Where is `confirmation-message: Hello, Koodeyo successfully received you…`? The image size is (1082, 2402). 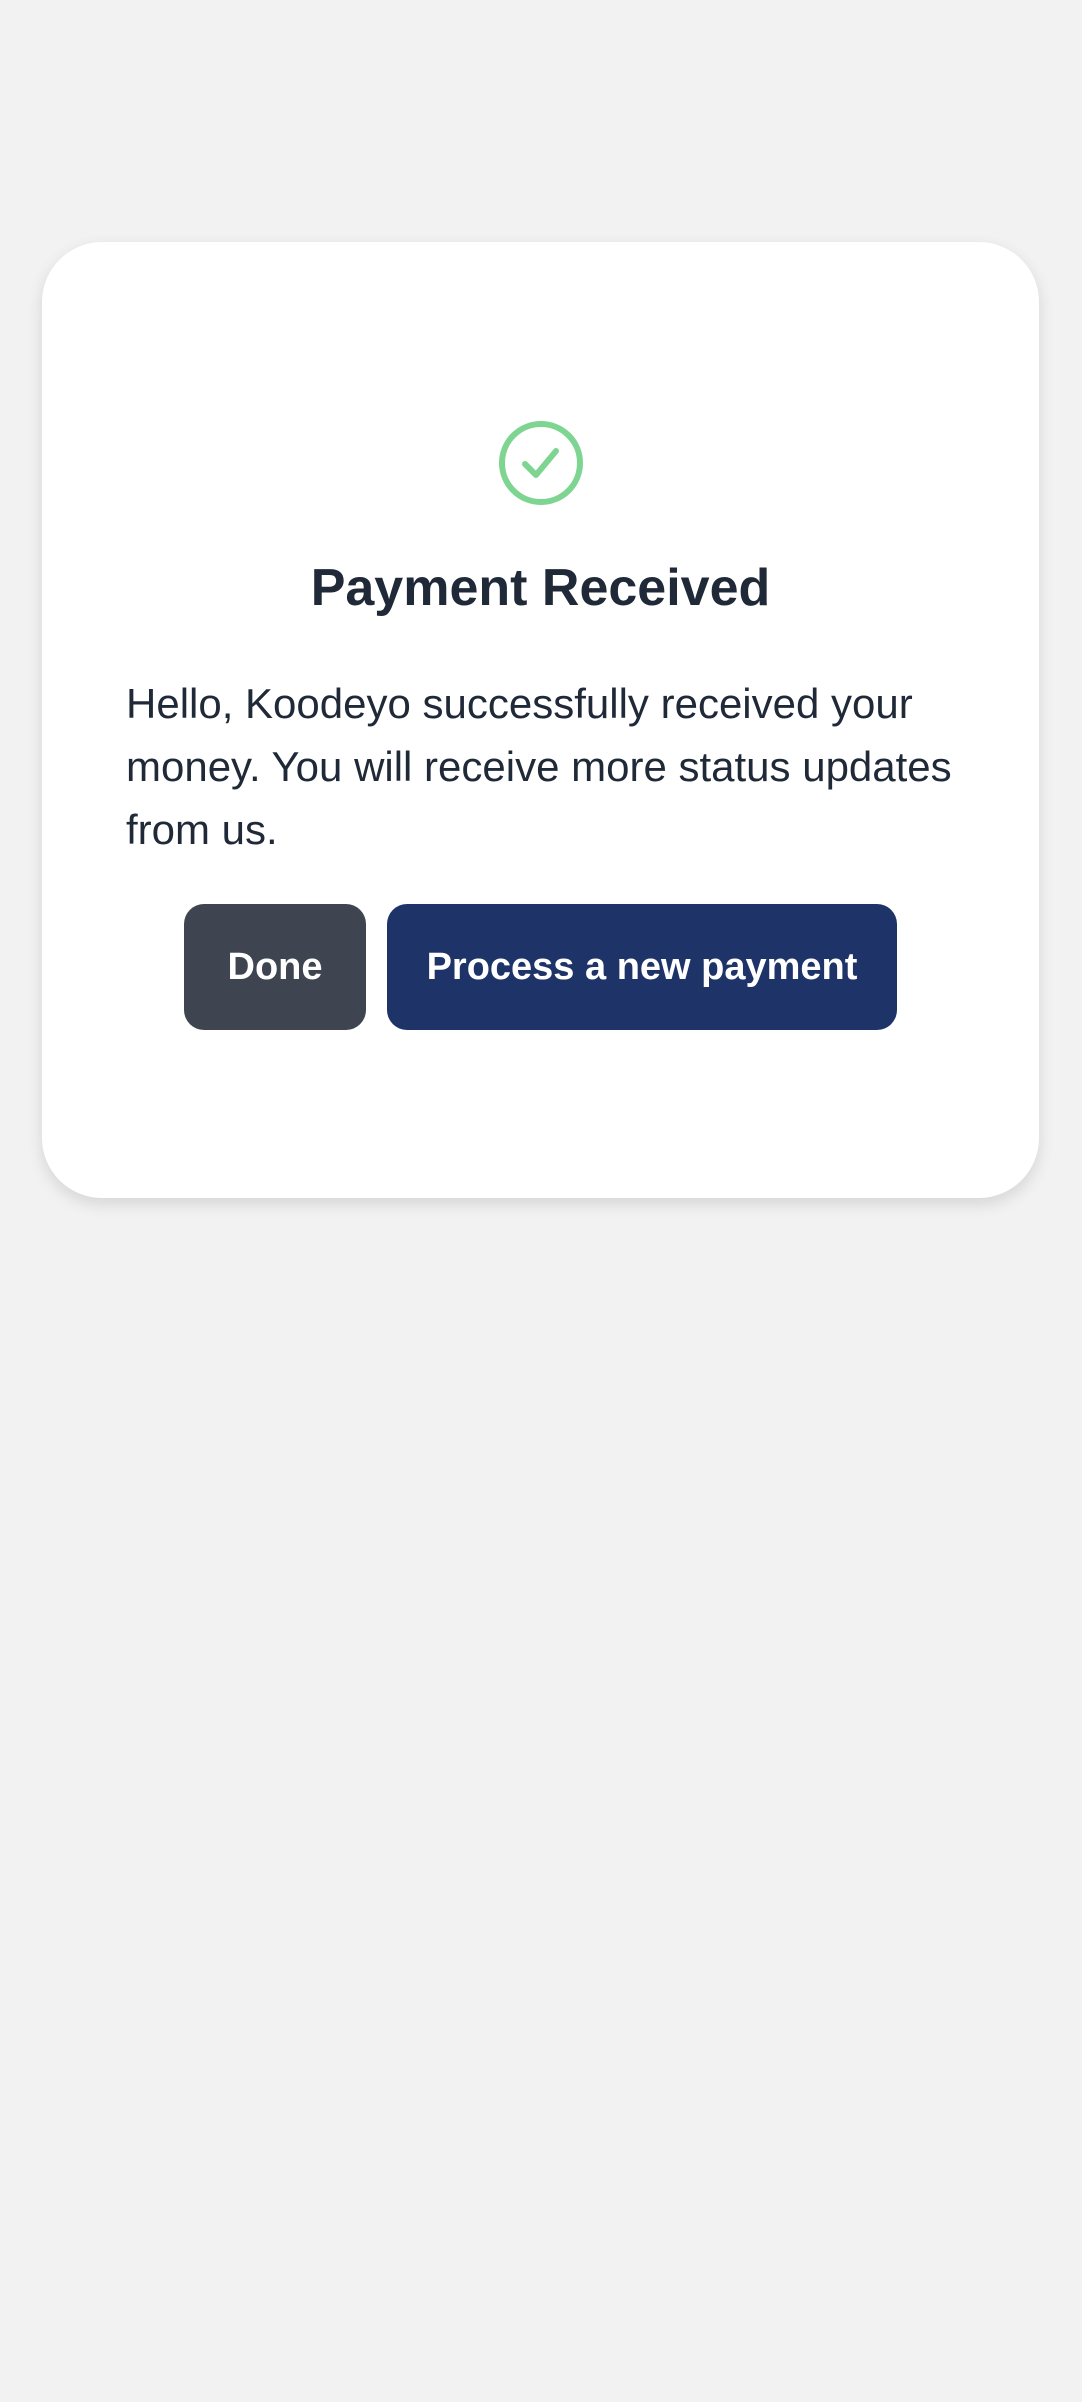 confirmation-message: Hello, Koodeyo successfully received you… is located at coordinates (539, 766).